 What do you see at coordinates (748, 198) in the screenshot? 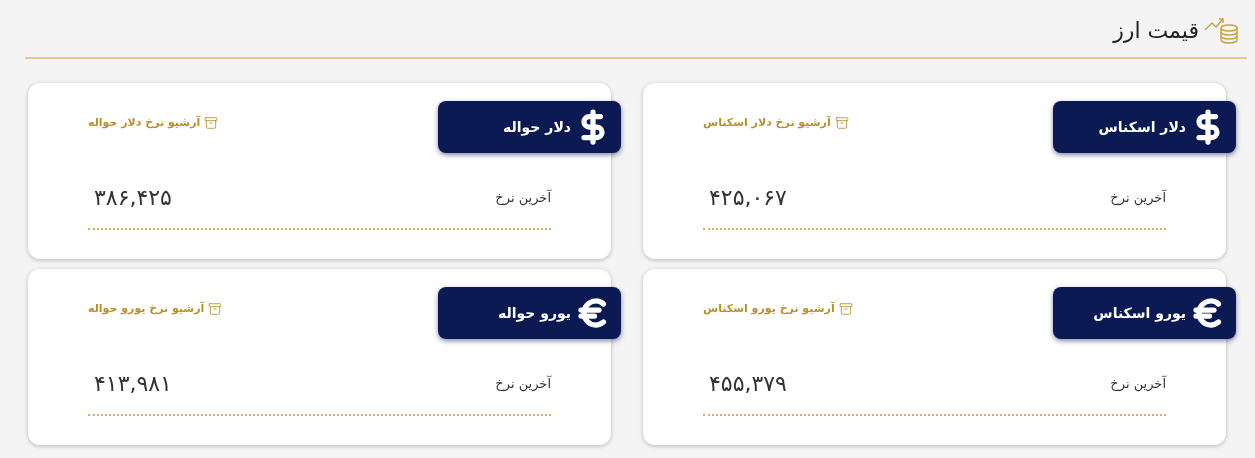
I see `rate-value: ۴۲۵,۰۶۷` at bounding box center [748, 198].